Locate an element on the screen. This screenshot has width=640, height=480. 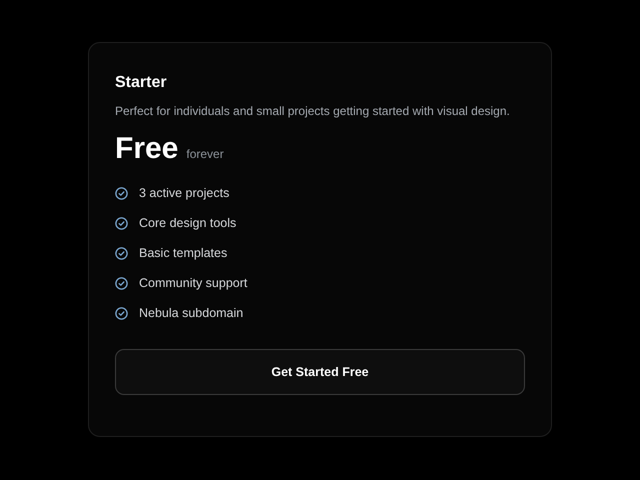
plan-price: Free is located at coordinates (146, 149).